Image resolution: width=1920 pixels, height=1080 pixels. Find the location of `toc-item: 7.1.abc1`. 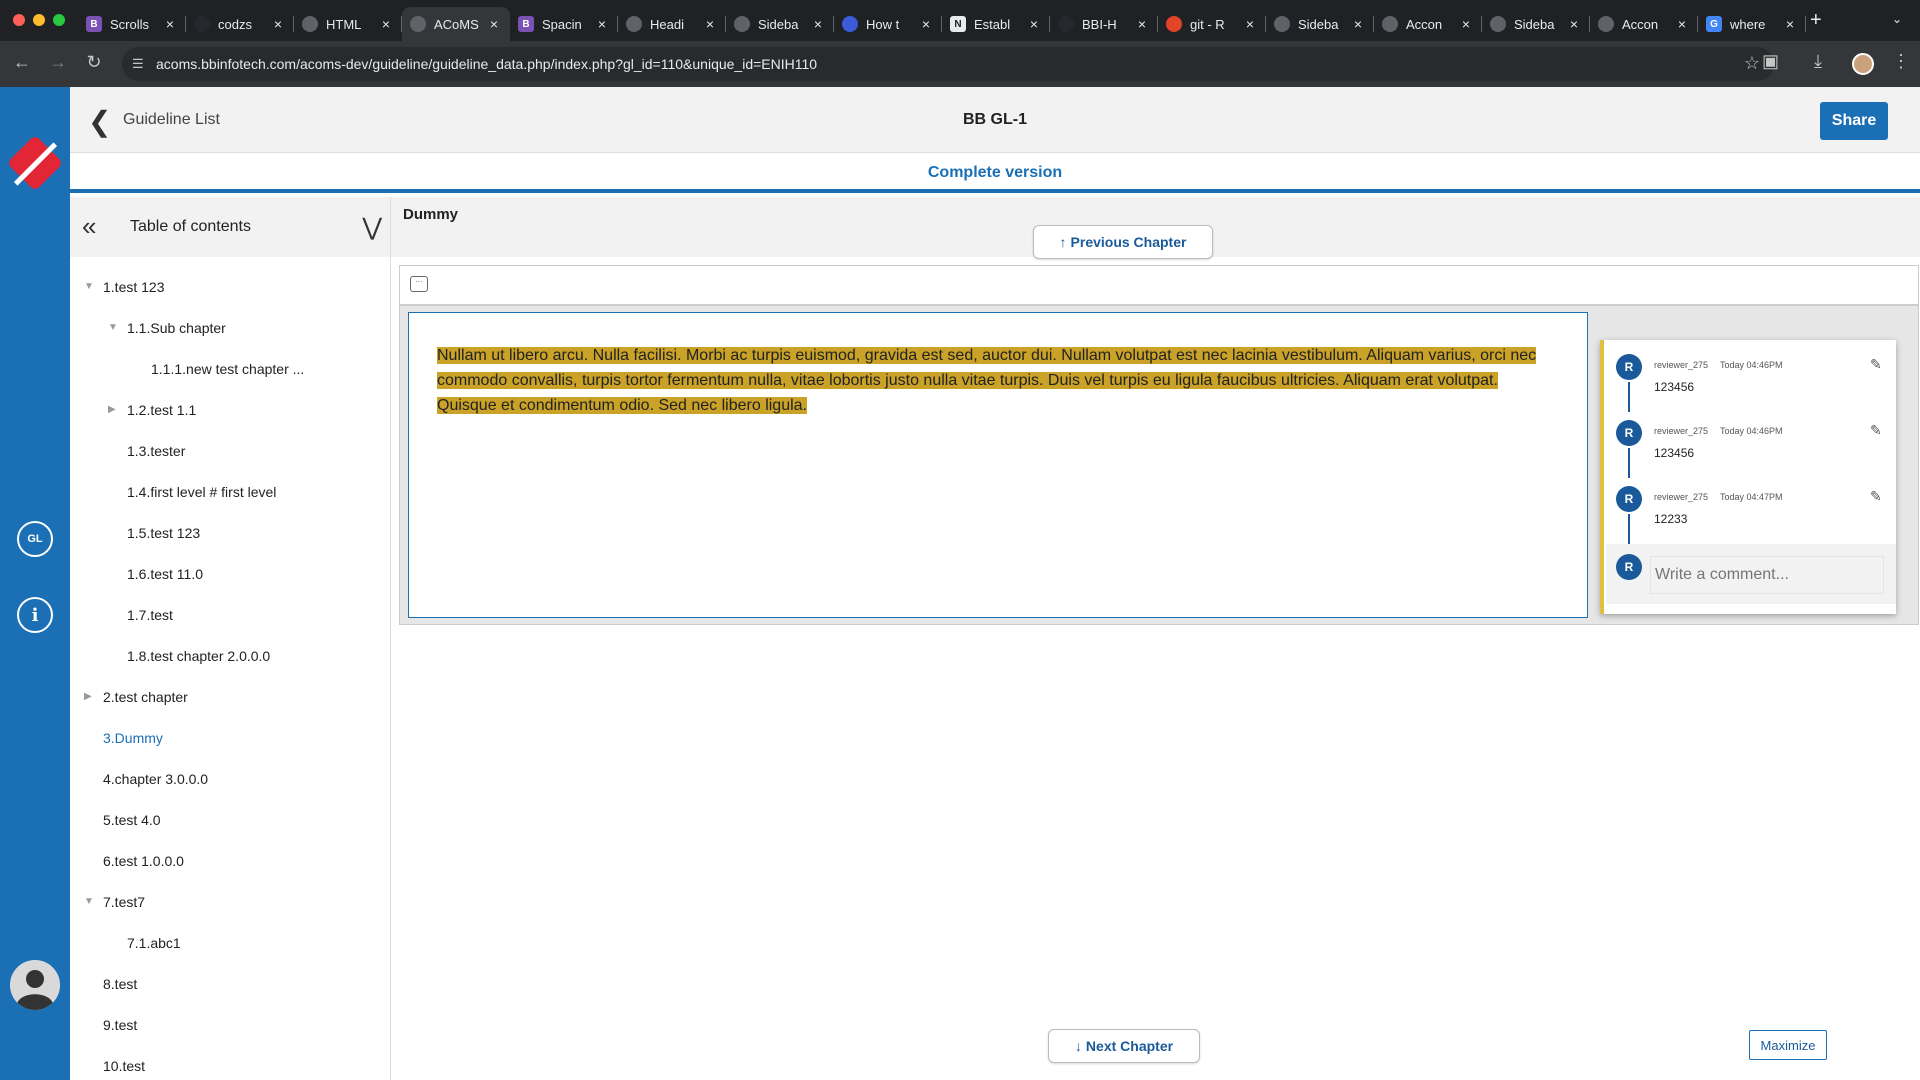

toc-item: 7.1.abc1 is located at coordinates (154, 943).